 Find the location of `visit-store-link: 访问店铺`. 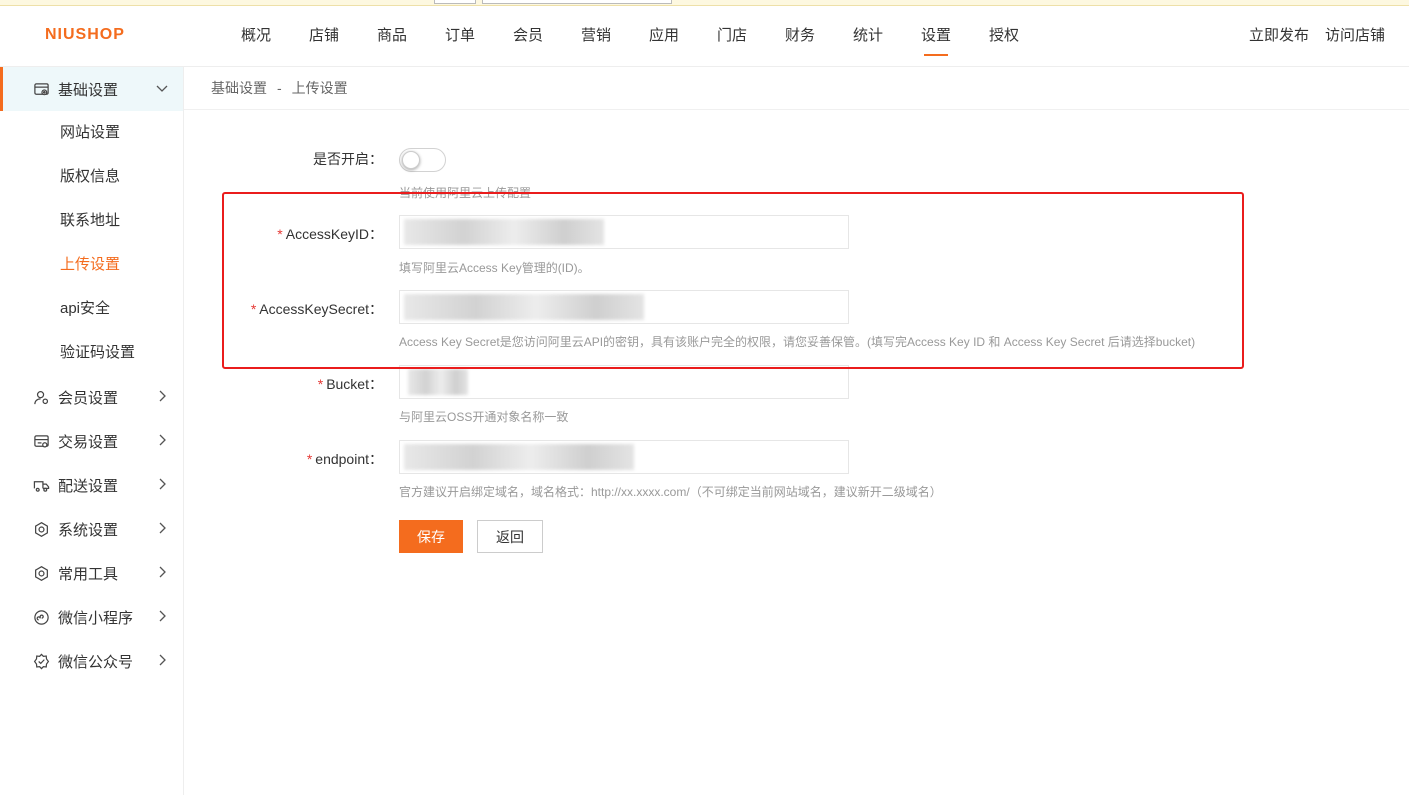

visit-store-link: 访问店铺 is located at coordinates (1355, 36).